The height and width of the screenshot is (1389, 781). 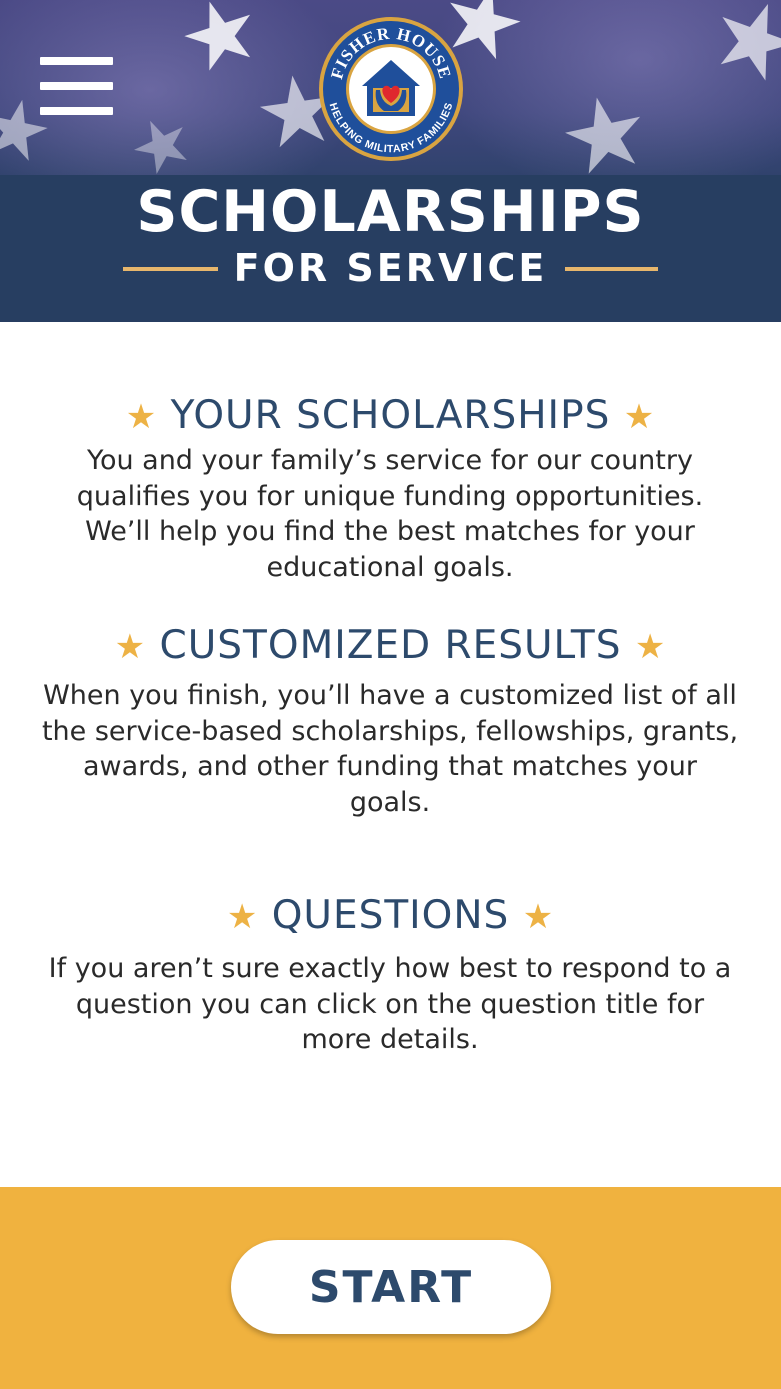 I want to click on section-heading-your-scholarships: ★ YOUR SCHOLARSHIPS ★, so click(x=390, y=416).